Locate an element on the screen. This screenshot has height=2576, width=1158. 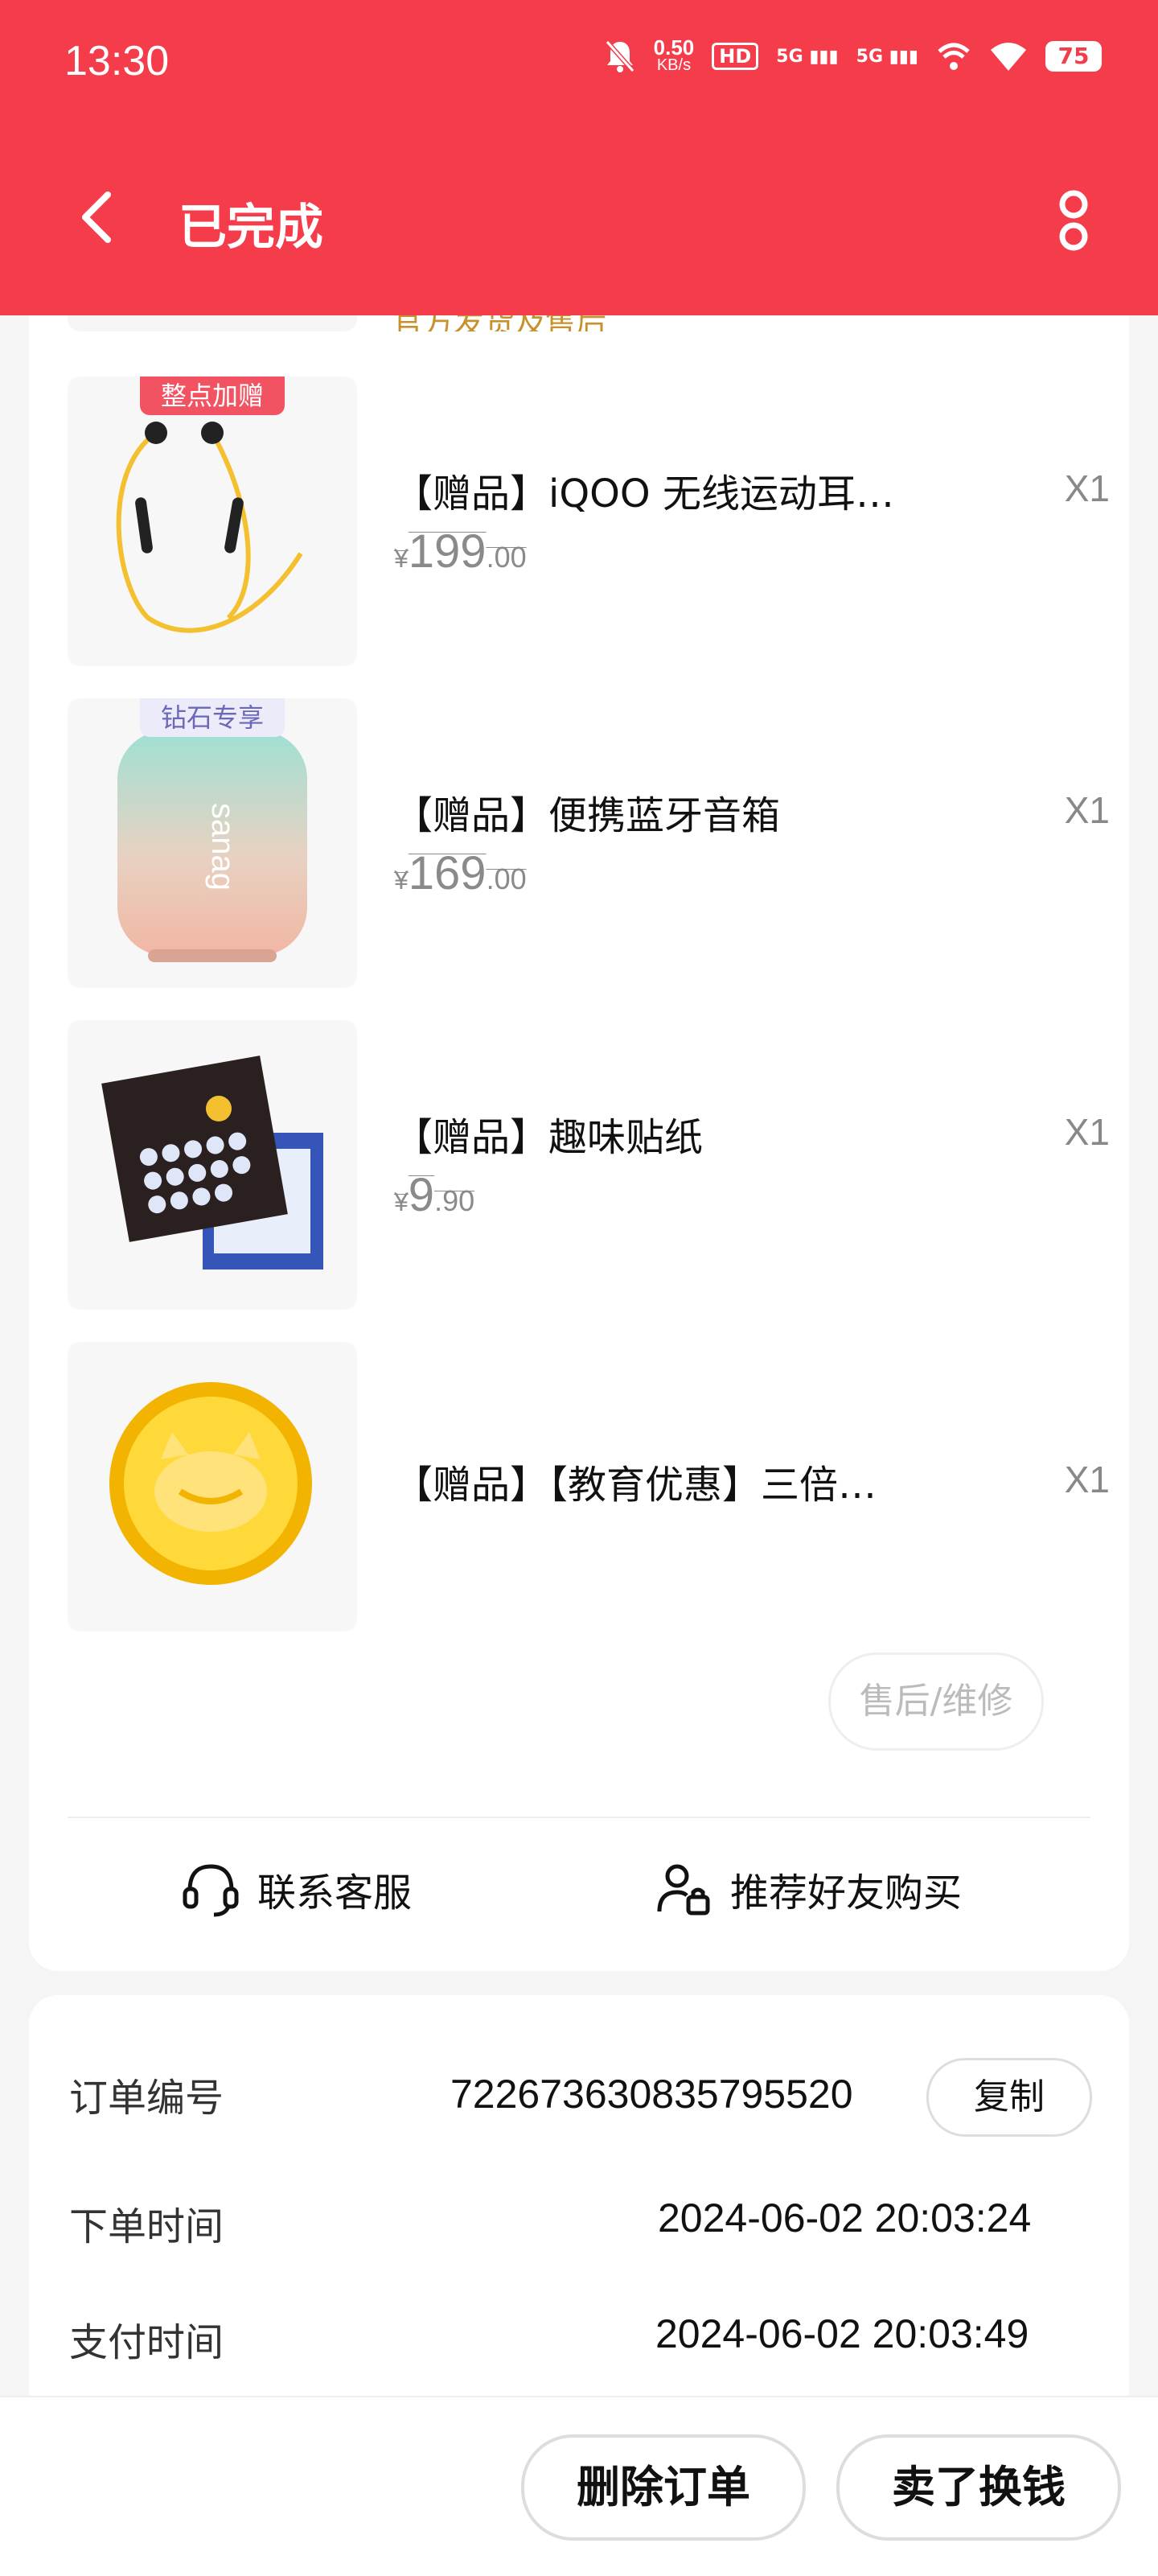
earphones-image is located at coordinates (209, 527).